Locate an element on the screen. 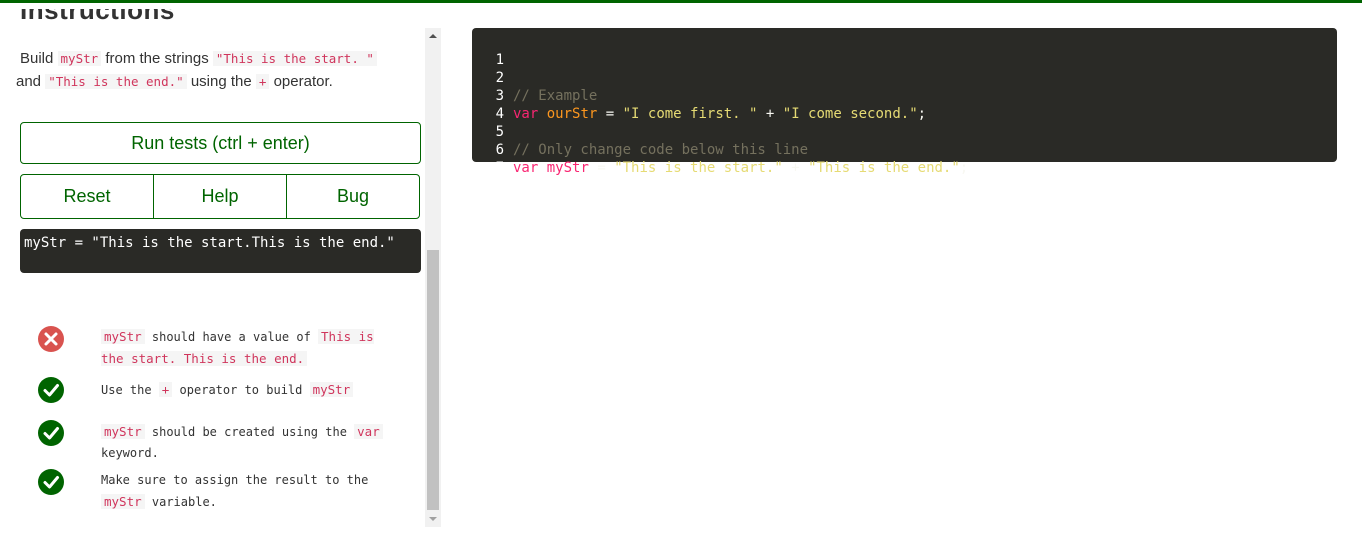  help-button: Help is located at coordinates (220, 196).